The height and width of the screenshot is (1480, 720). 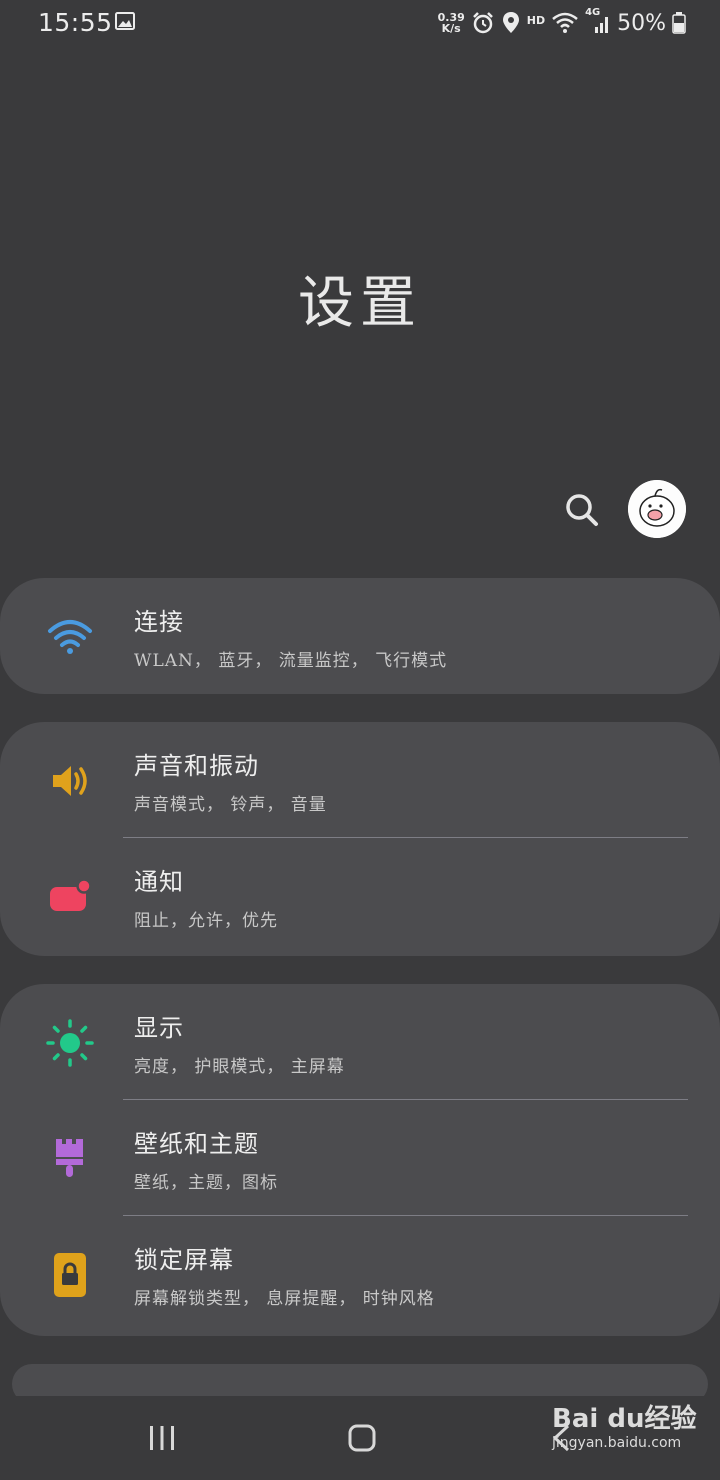 What do you see at coordinates (360, 23) in the screenshot?
I see `status-bar: 15:55 0.39 K/s HD 4G 50%` at bounding box center [360, 23].